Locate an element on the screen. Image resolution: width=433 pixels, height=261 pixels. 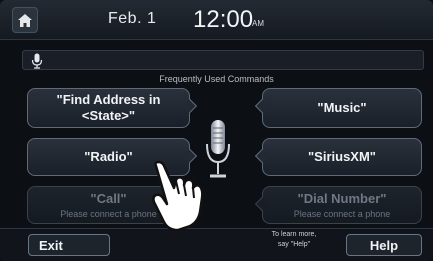
command-dial-number: "Dial Number" Please connect a phone is located at coordinates (338, 205).